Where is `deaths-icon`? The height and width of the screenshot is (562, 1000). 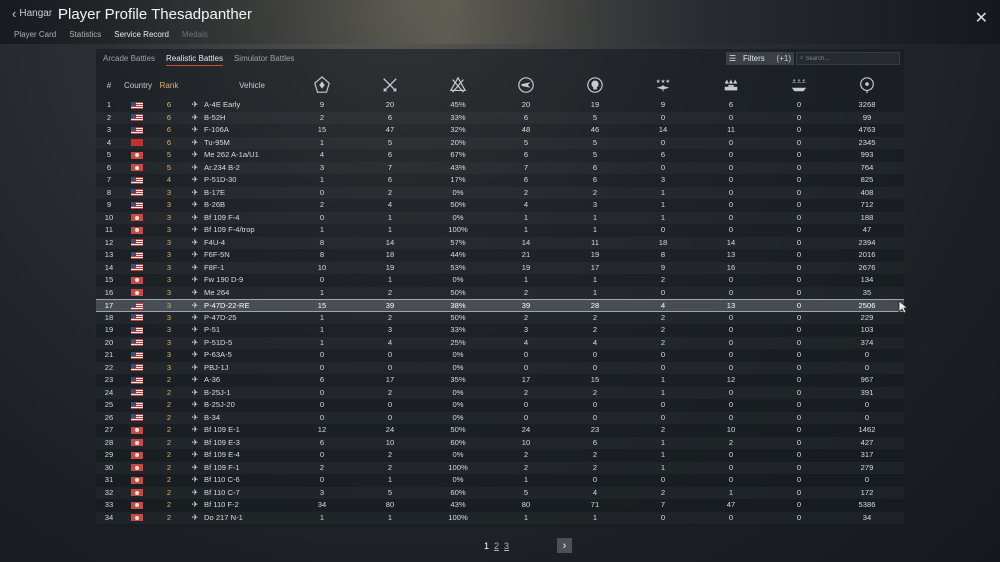
deaths-icon is located at coordinates (595, 85).